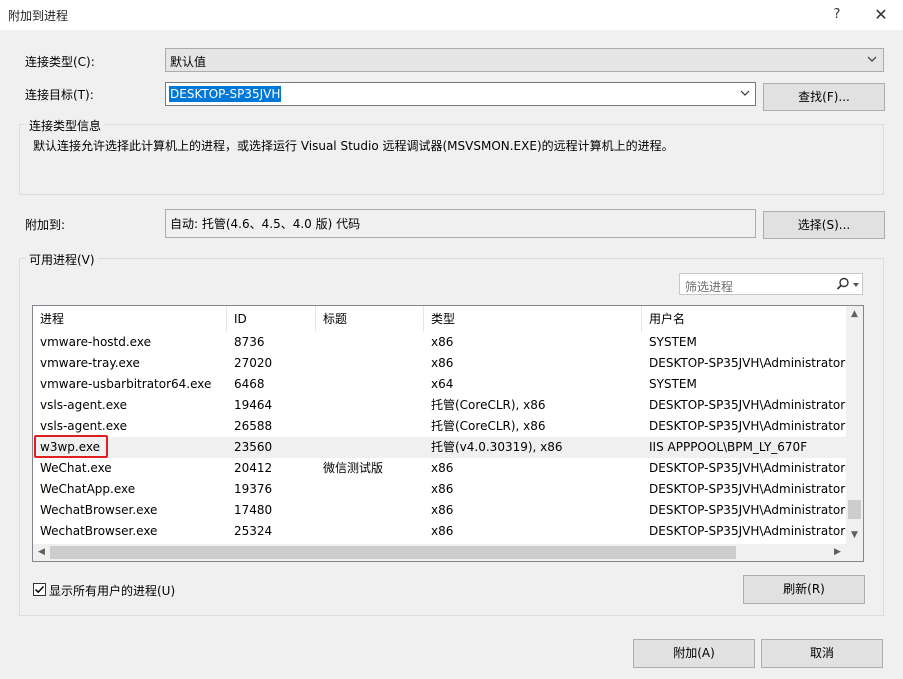 The height and width of the screenshot is (679, 903). I want to click on available-processes-title: 可用进程(V), so click(62, 259).